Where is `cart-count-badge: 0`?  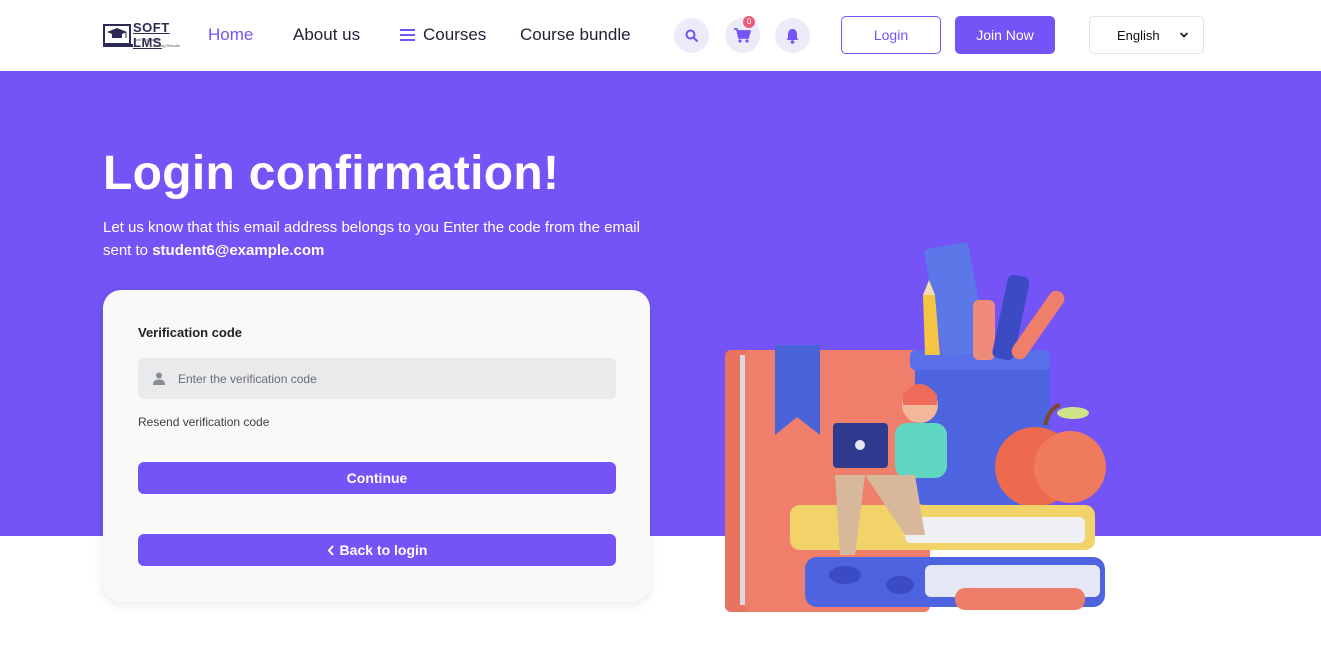
cart-count-badge: 0 is located at coordinates (749, 22).